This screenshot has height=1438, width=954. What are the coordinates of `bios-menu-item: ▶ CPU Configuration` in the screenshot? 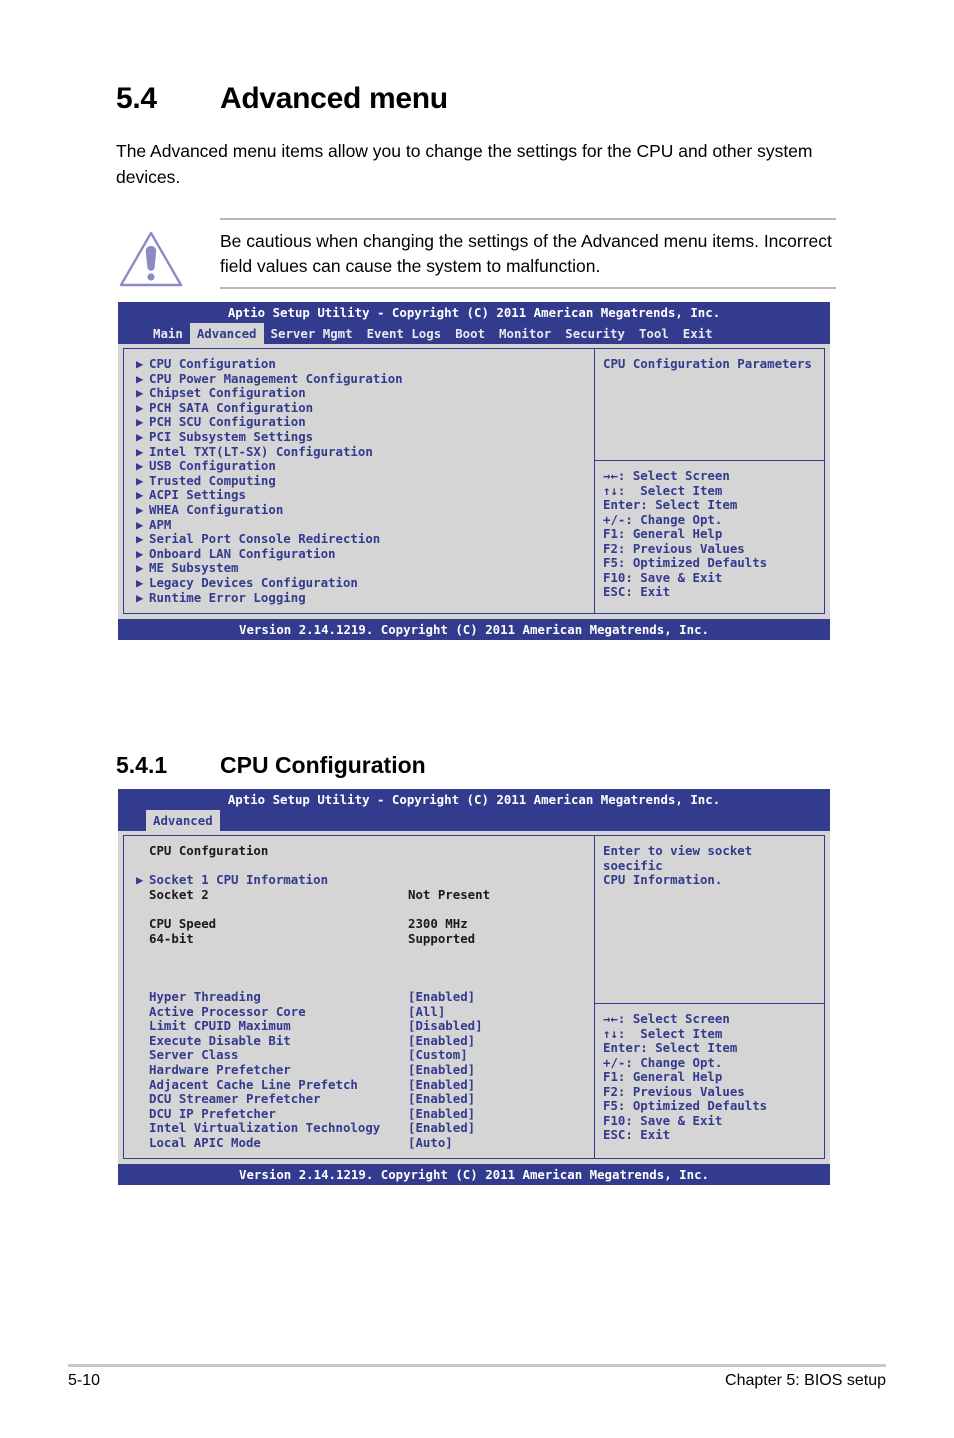 It's located at (362, 364).